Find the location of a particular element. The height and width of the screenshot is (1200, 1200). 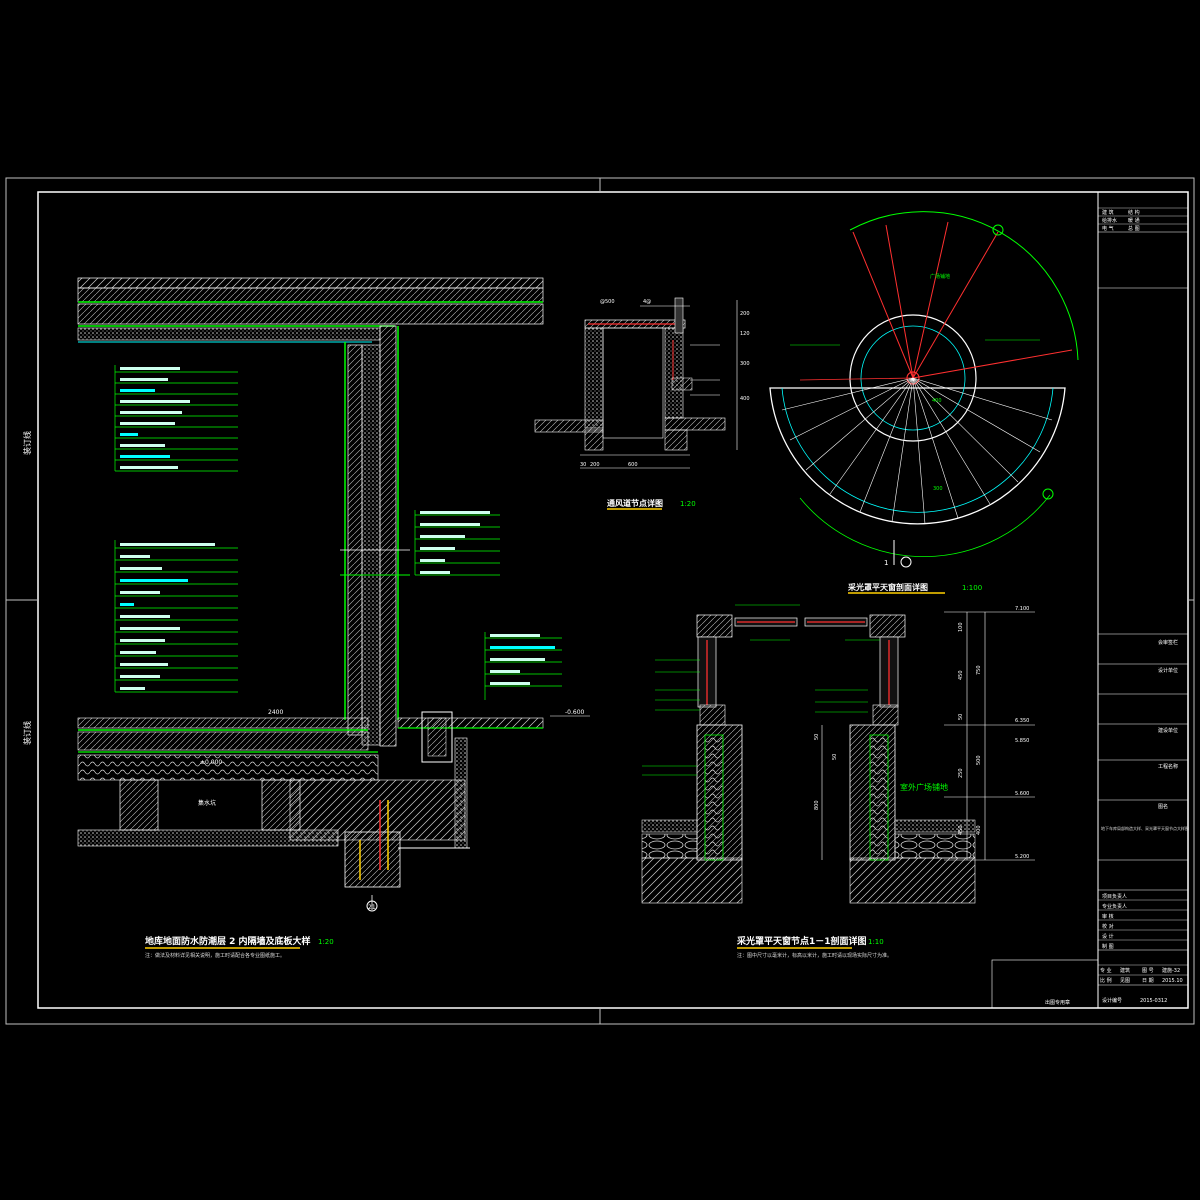

tb-person-3: 审 核 is located at coordinates (1108, 916).